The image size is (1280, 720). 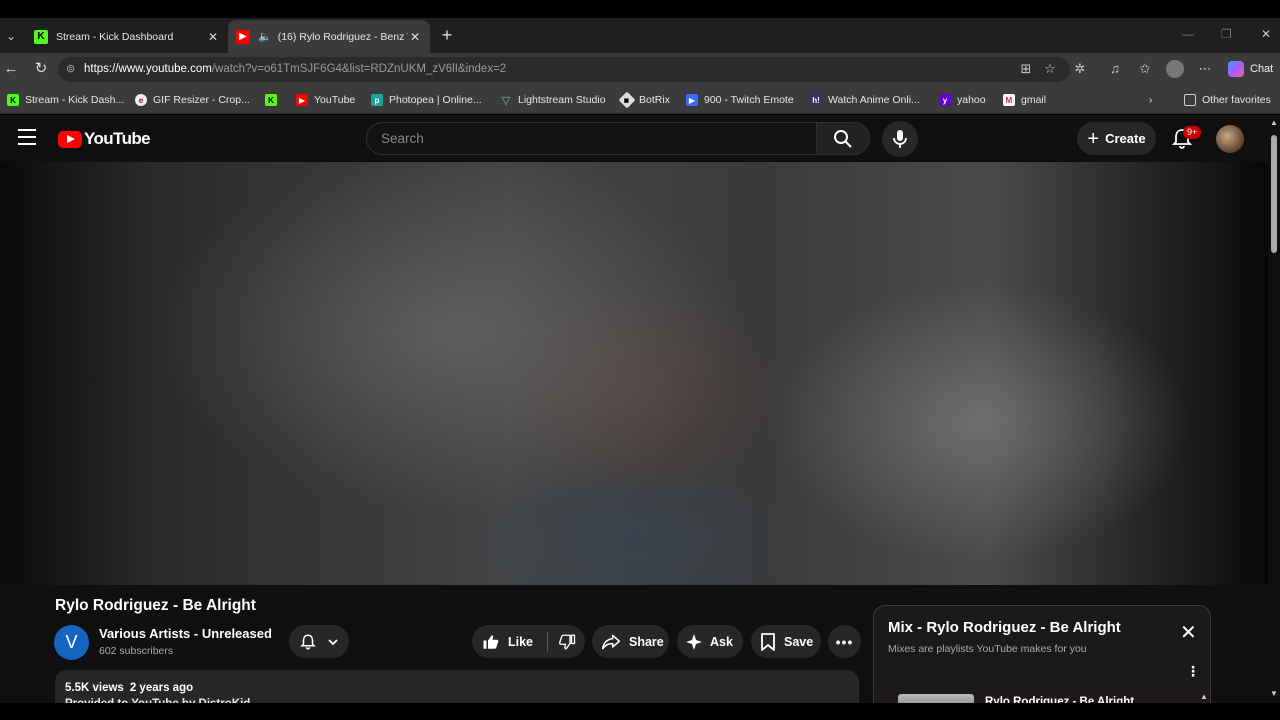 I want to click on thumbs-down-icon, so click(x=567, y=642).